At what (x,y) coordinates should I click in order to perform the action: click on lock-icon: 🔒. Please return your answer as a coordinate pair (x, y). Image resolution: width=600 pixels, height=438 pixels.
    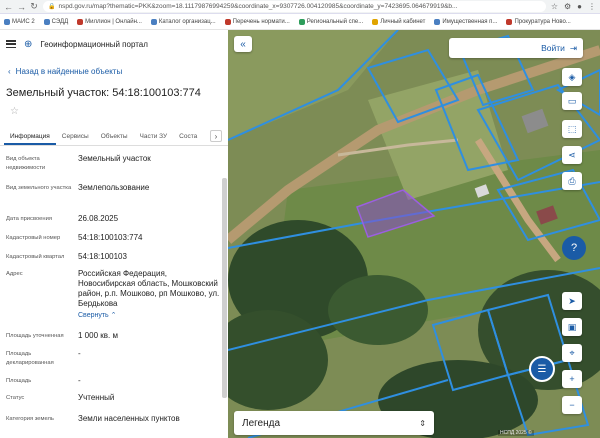
    Looking at the image, I should click on (52, 7).